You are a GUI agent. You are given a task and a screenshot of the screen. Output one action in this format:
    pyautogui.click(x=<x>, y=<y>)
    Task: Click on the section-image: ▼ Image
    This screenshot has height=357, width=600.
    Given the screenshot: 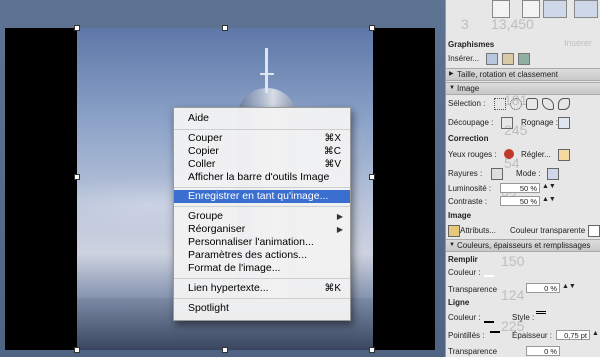 What is the action you would take?
    pyautogui.click(x=523, y=88)
    